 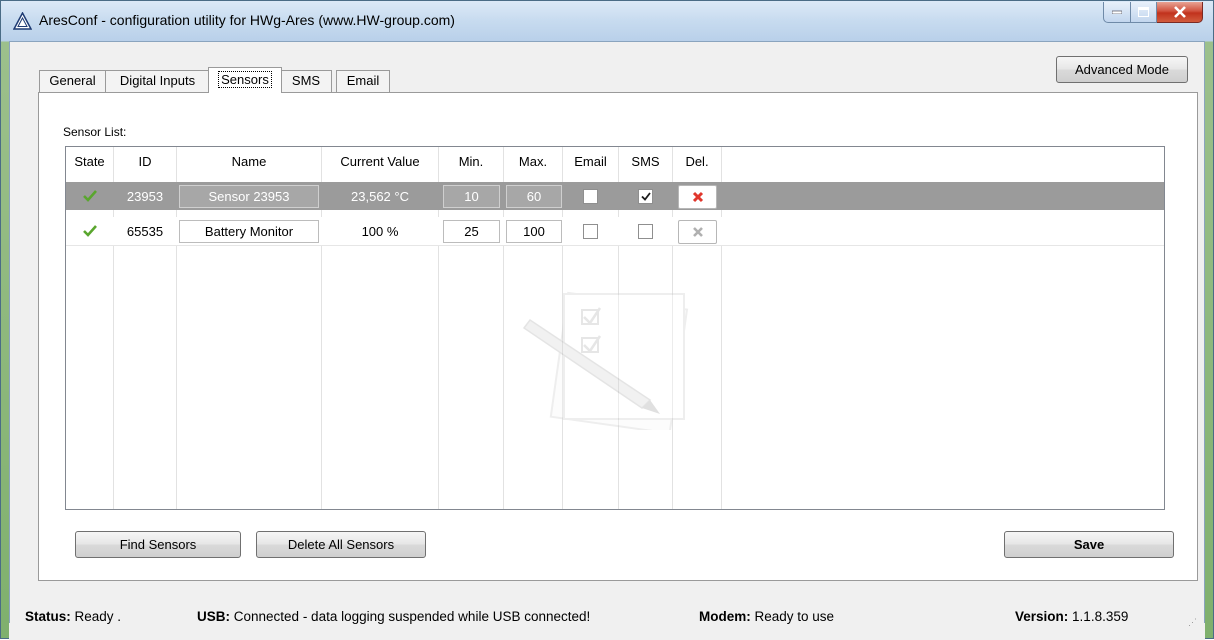 I want to click on window-controls, so click(x=1153, y=12).